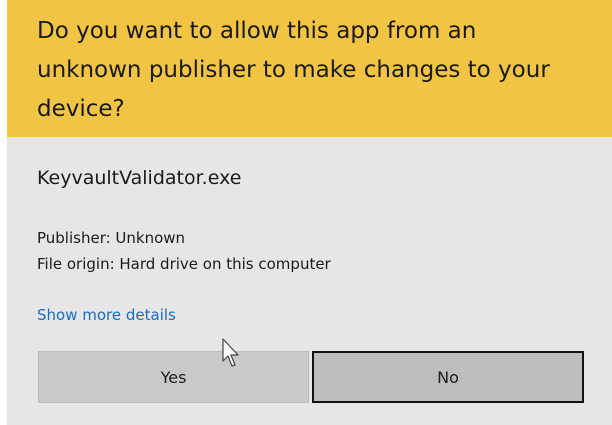 The width and height of the screenshot is (612, 425). Describe the element at coordinates (111, 238) in the screenshot. I see `publisher-info: Publisher: Unknown` at that location.